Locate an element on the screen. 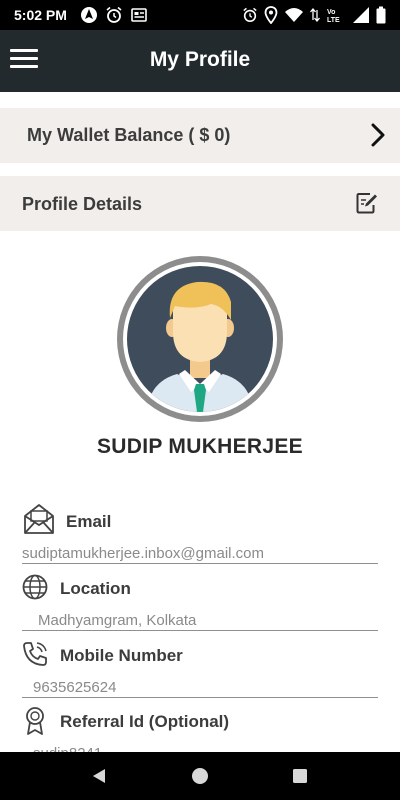  svg-text: Vo is located at coordinates (331, 12).